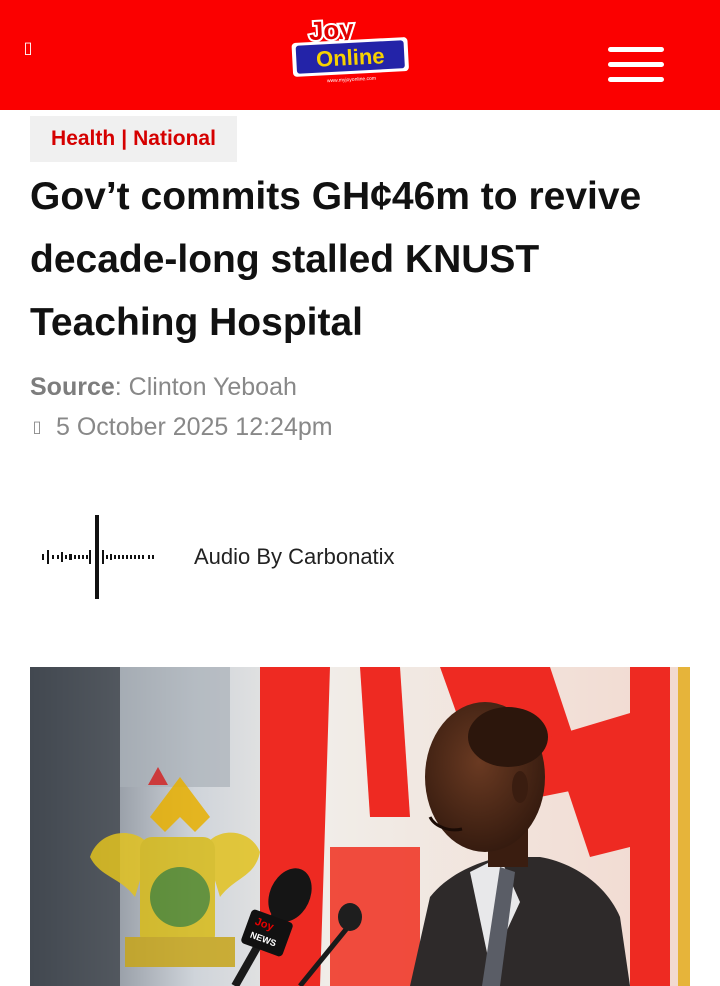 Image resolution: width=720 pixels, height=986 pixels. I want to click on article-date: ▯ 5 October 2025 12:24pm, so click(181, 427).